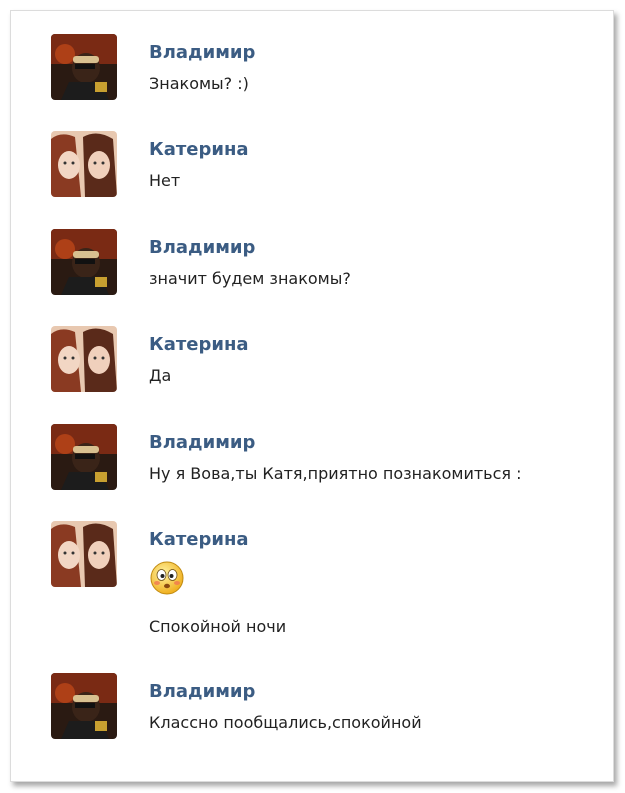 The image size is (625, 793). What do you see at coordinates (160, 375) in the screenshot?
I see `message-text: Да` at bounding box center [160, 375].